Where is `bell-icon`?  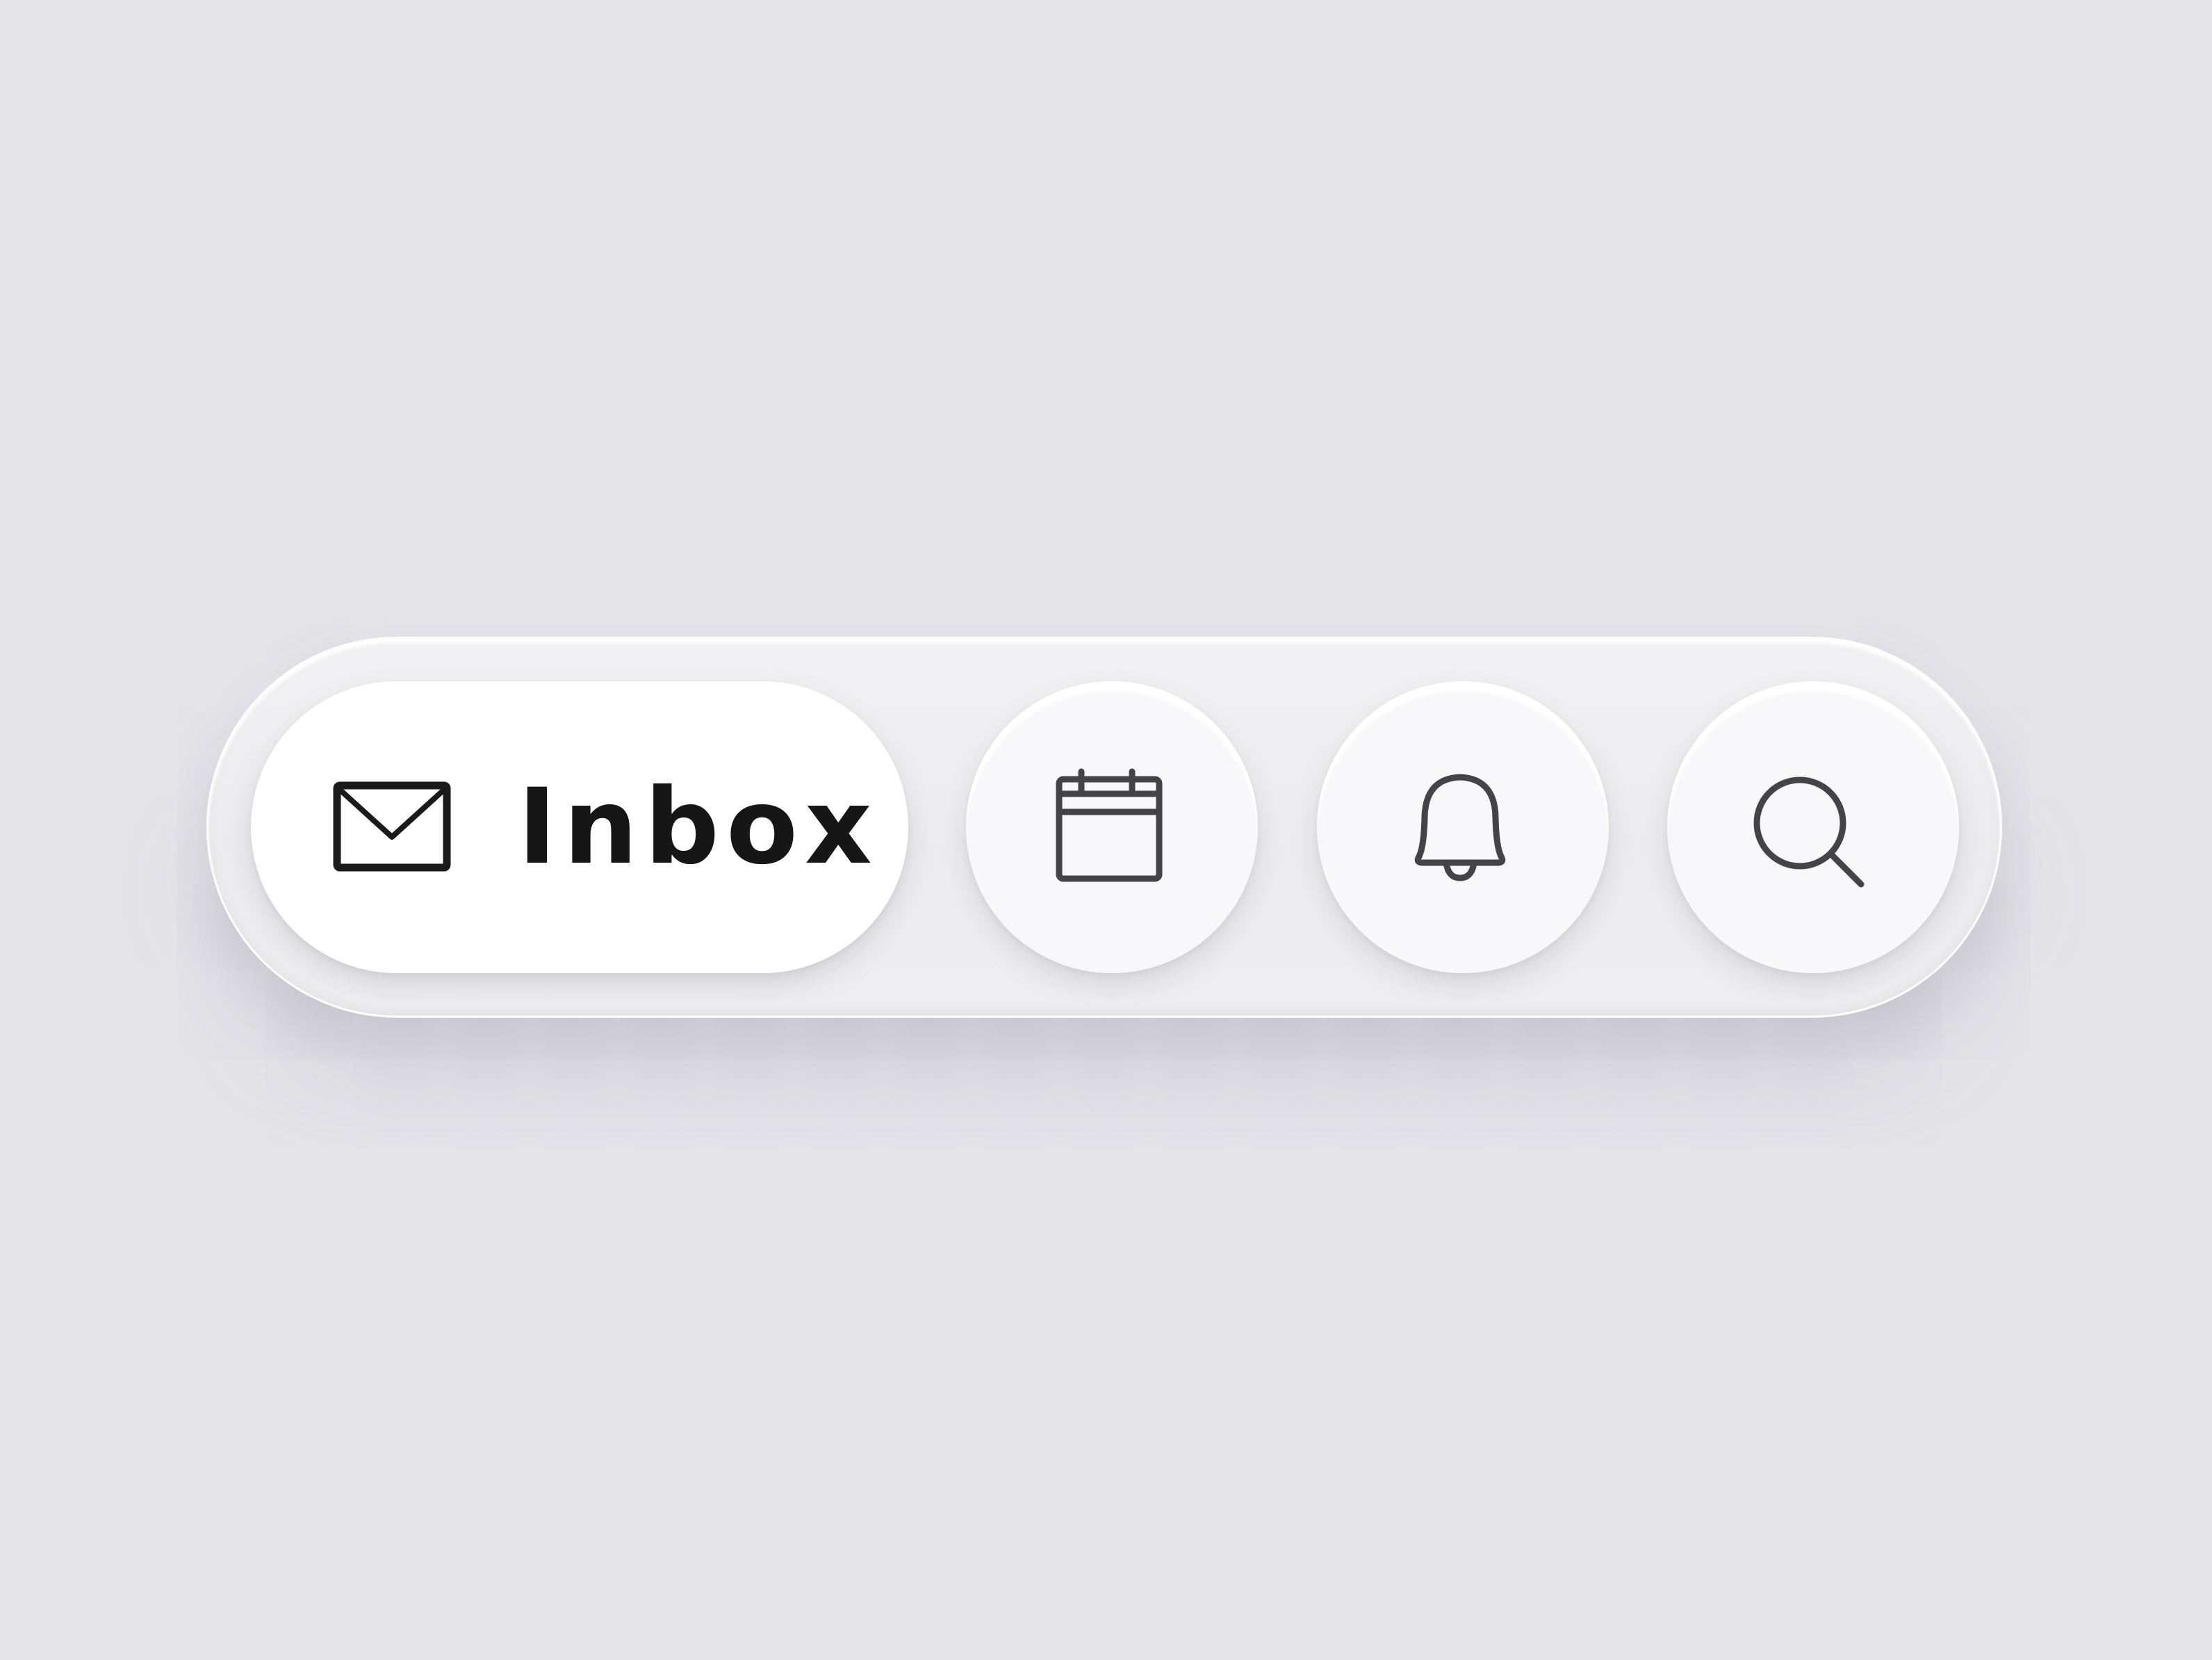
bell-icon is located at coordinates (1460, 827).